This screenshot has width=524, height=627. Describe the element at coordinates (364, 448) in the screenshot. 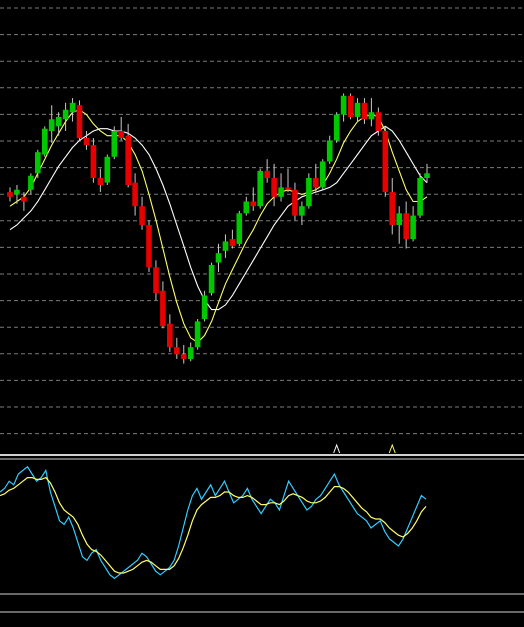

I see `signal-markers` at that location.